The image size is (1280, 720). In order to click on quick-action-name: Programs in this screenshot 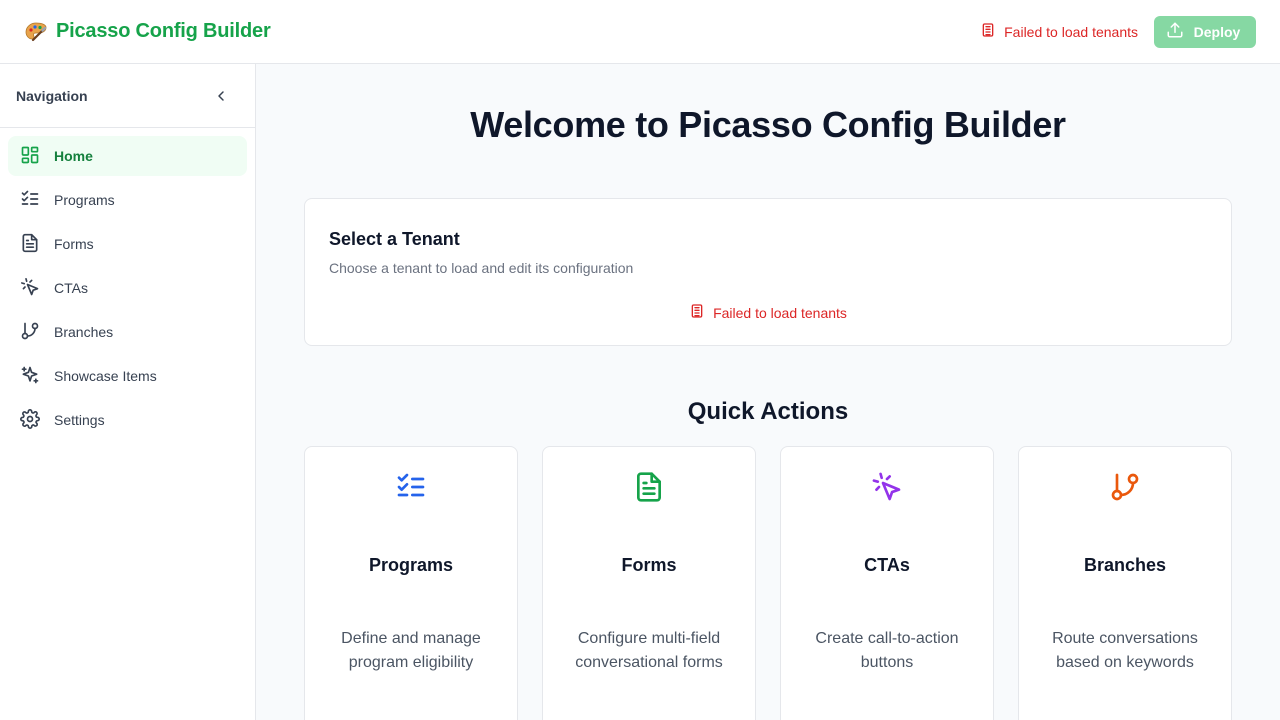, I will do `click(411, 565)`.